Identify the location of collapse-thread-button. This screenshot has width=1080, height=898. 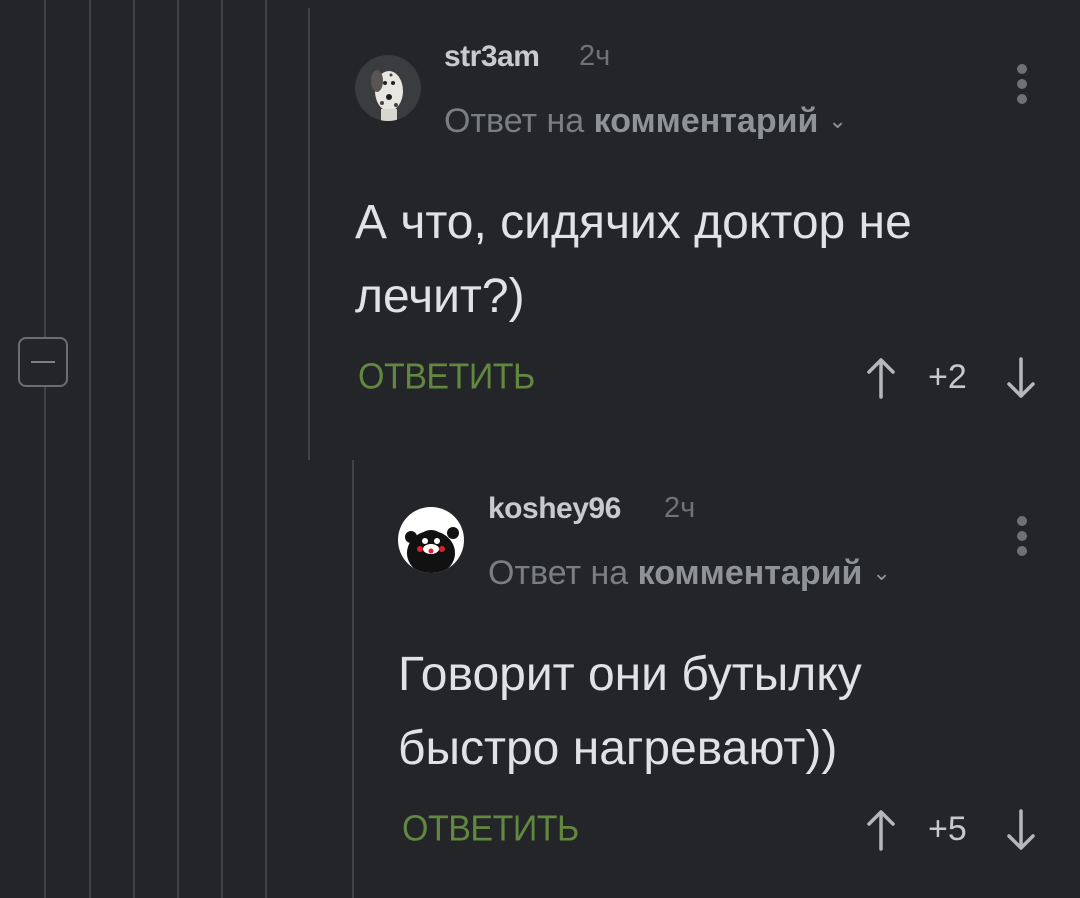
(43, 362).